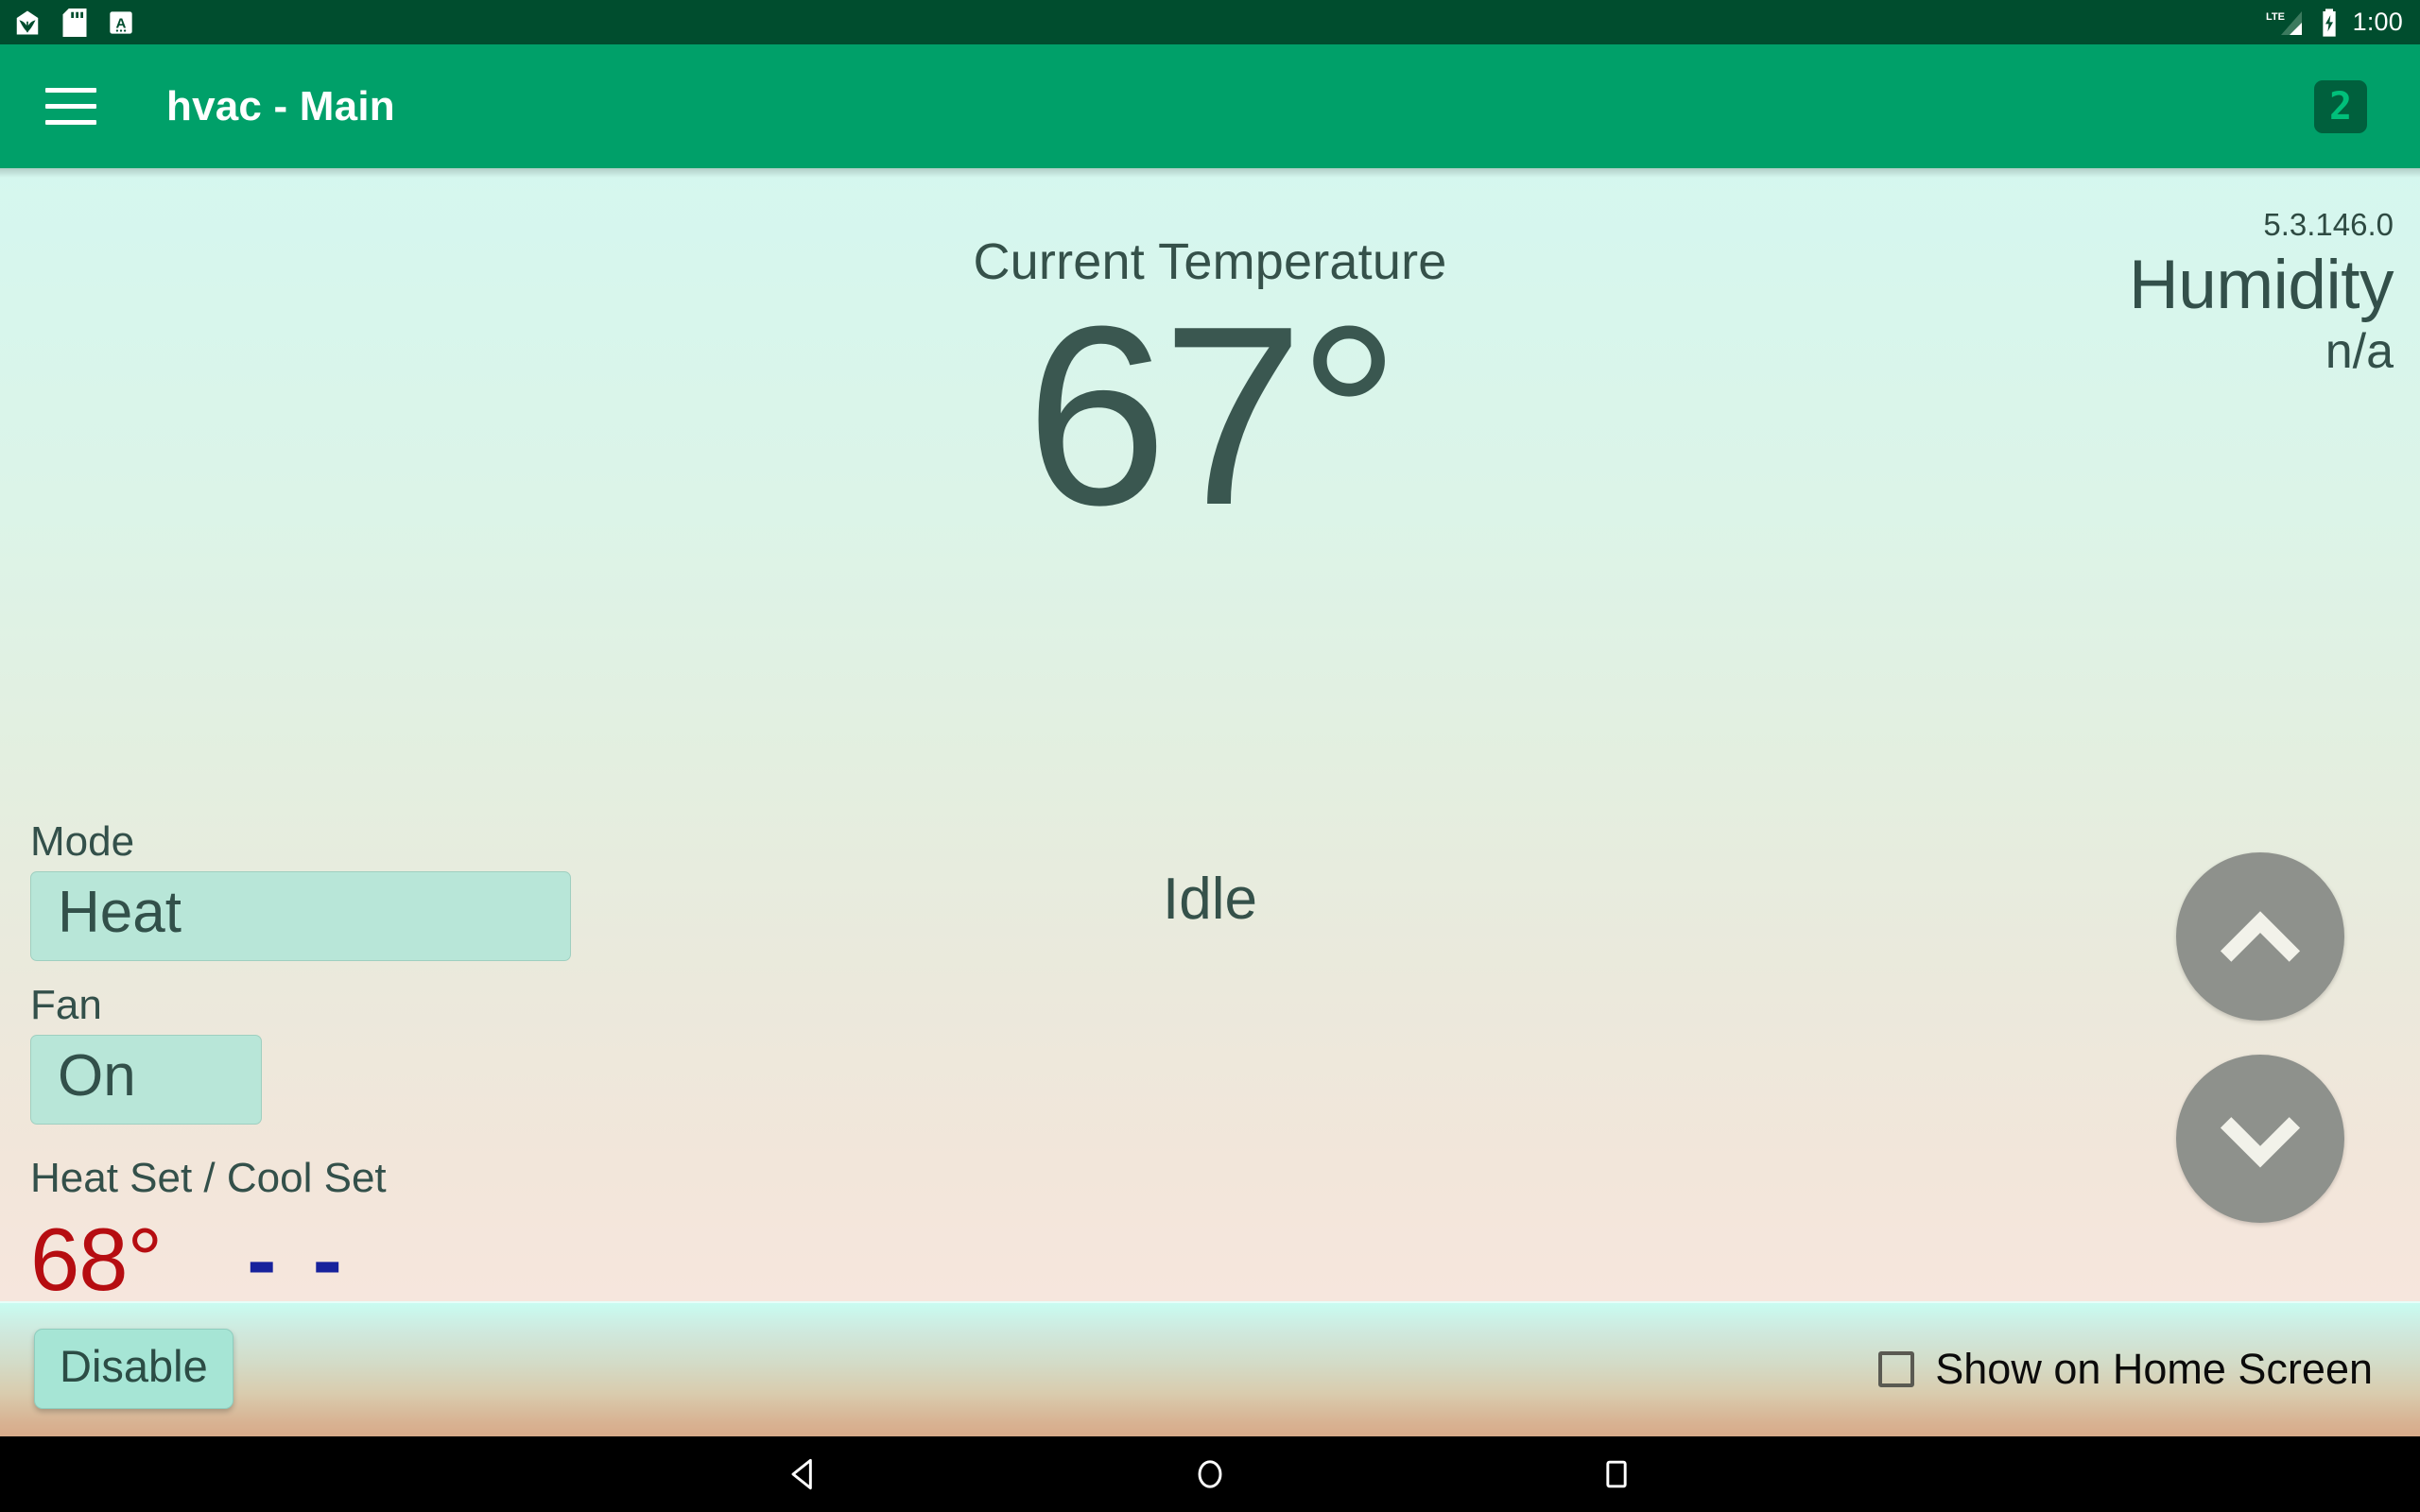 The height and width of the screenshot is (1512, 2420). I want to click on current-temperature-value: 67°, so click(1212, 416).